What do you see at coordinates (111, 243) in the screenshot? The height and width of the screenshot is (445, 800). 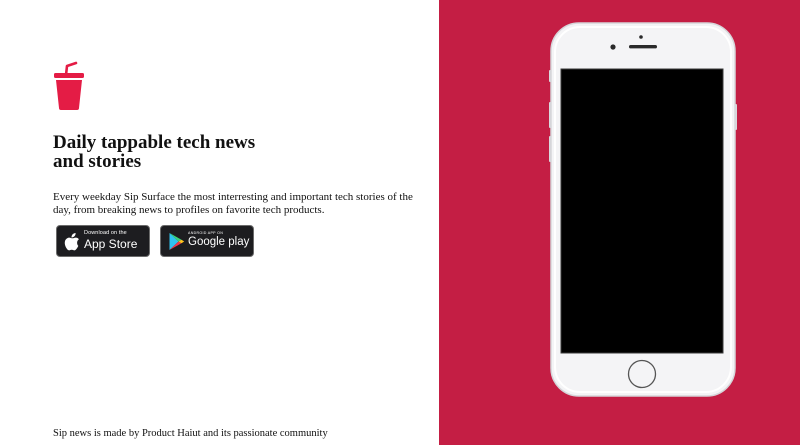 I see `app-store-label: App Store` at bounding box center [111, 243].